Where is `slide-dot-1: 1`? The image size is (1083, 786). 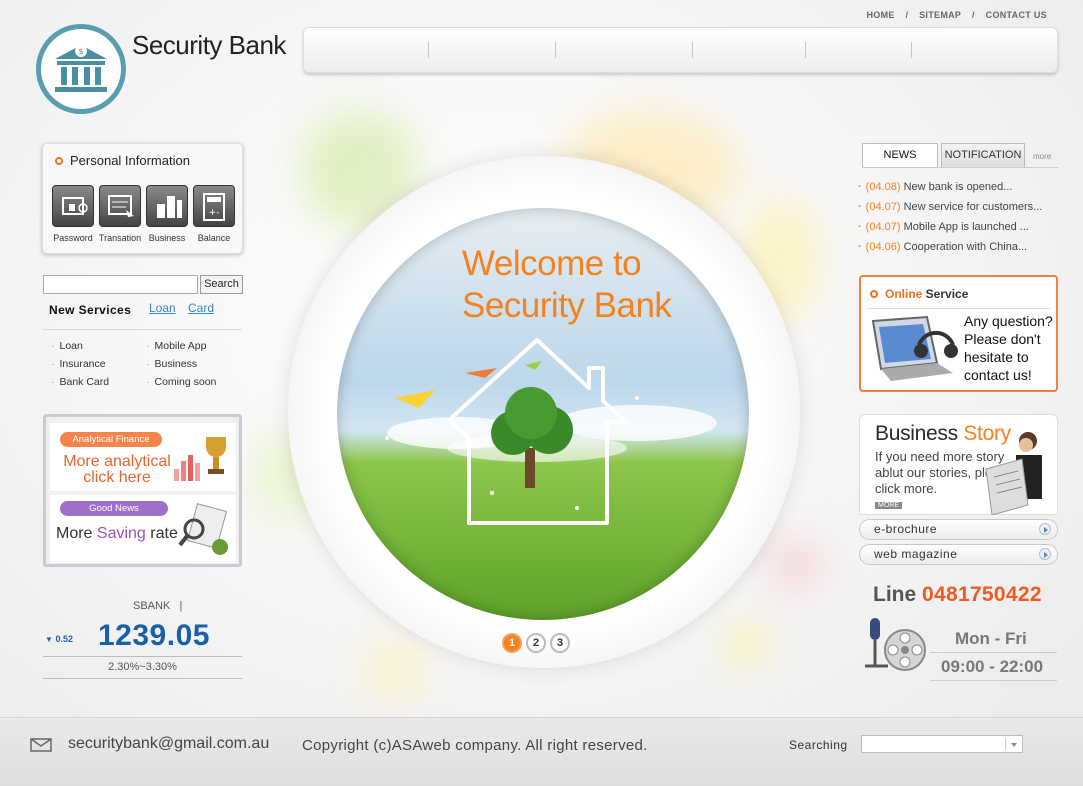
slide-dot-1: 1 is located at coordinates (512, 643).